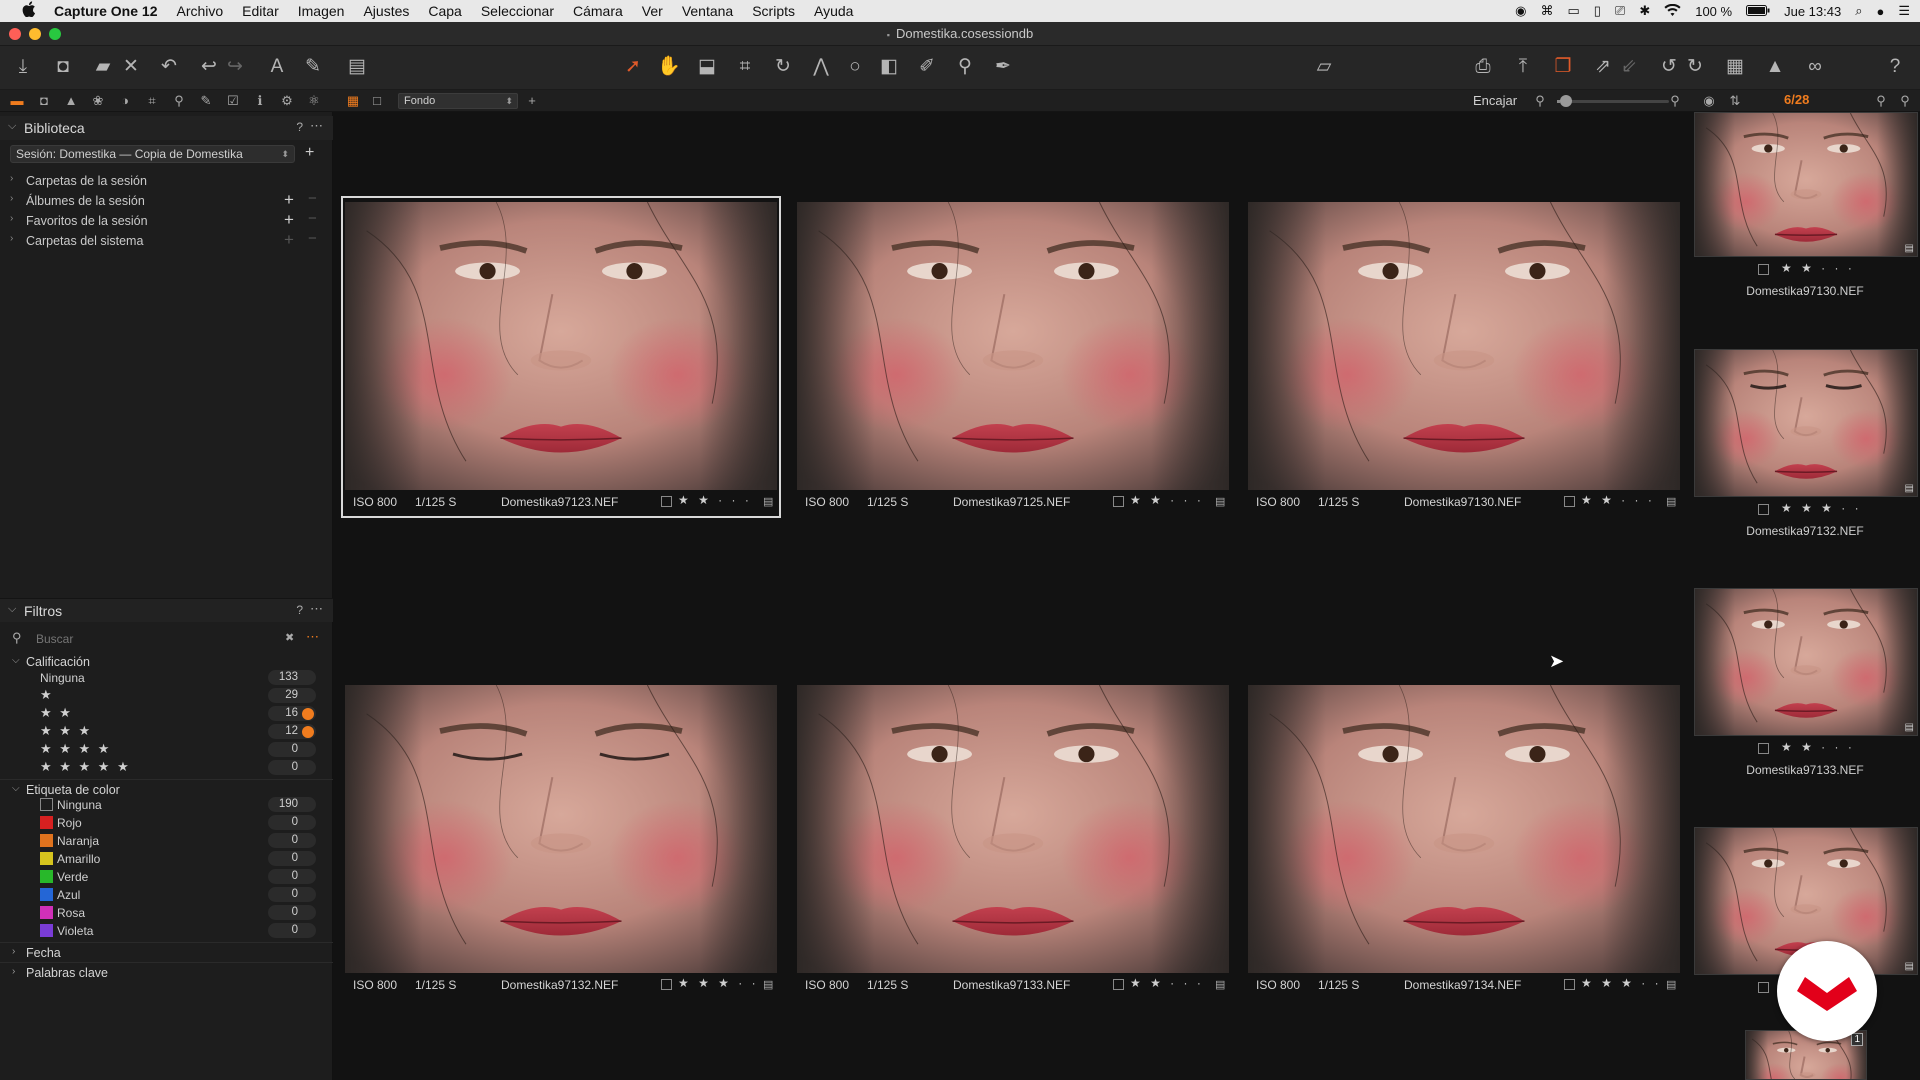 This screenshot has height=1080, width=1920. What do you see at coordinates (63, 67) in the screenshot?
I see `camera-icon: ◘` at bounding box center [63, 67].